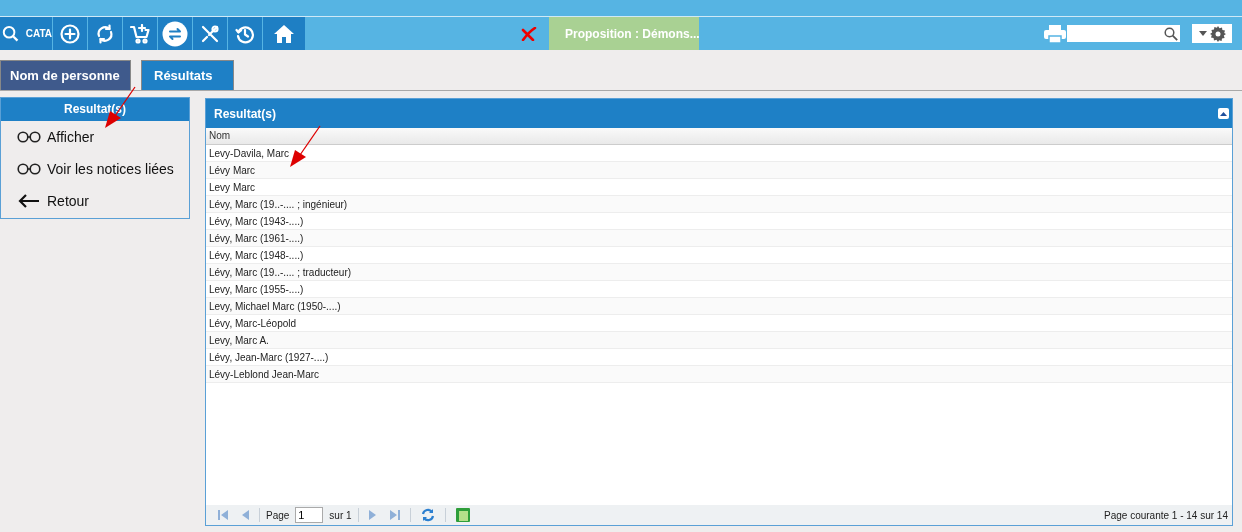 This screenshot has width=1242, height=532. What do you see at coordinates (29, 201) in the screenshot?
I see `back-arrow-icon` at bounding box center [29, 201].